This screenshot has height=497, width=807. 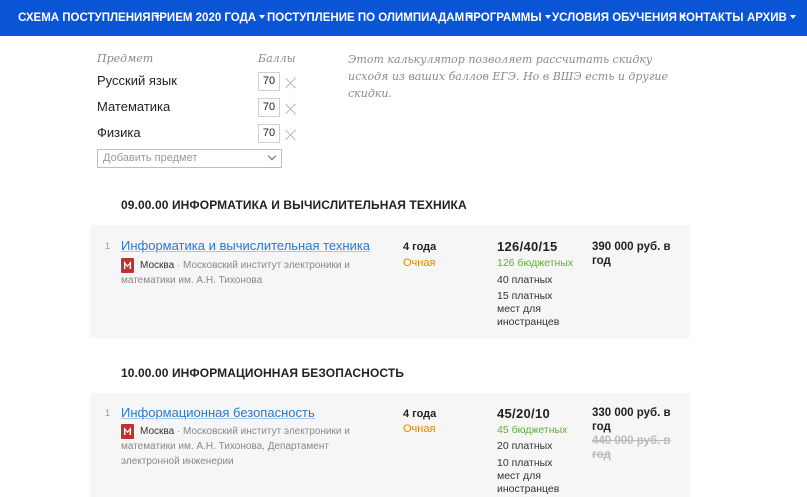 I want to click on paid-places: 40 платных, so click(x=525, y=280).